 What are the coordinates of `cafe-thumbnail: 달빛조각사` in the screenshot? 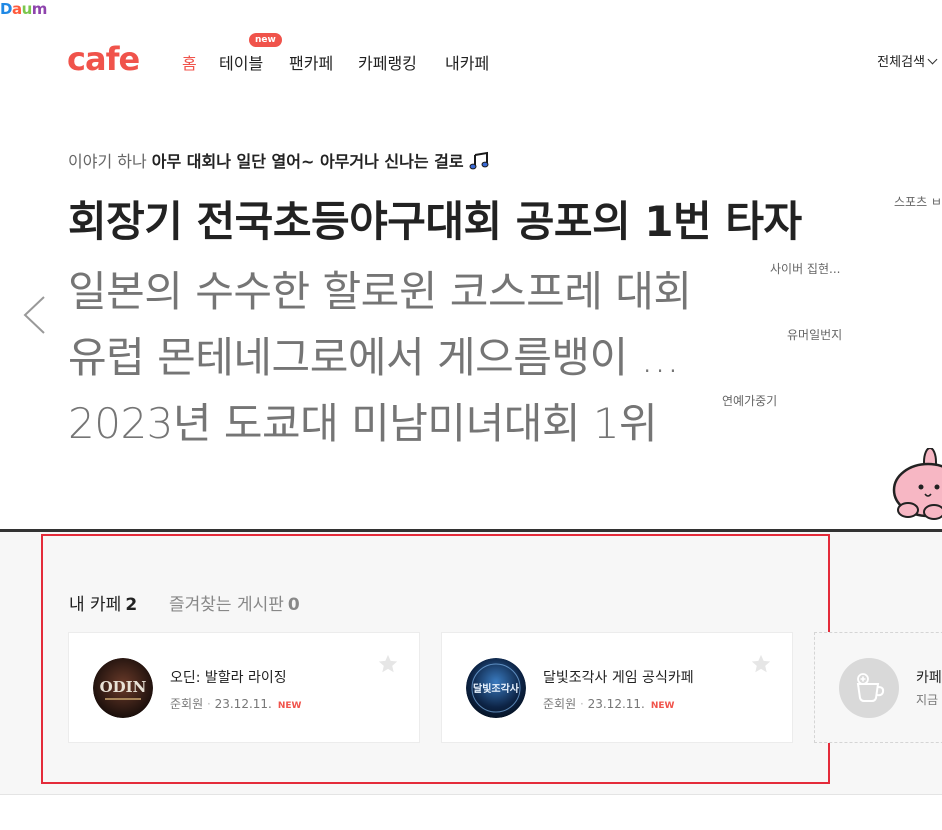 It's located at (496, 688).